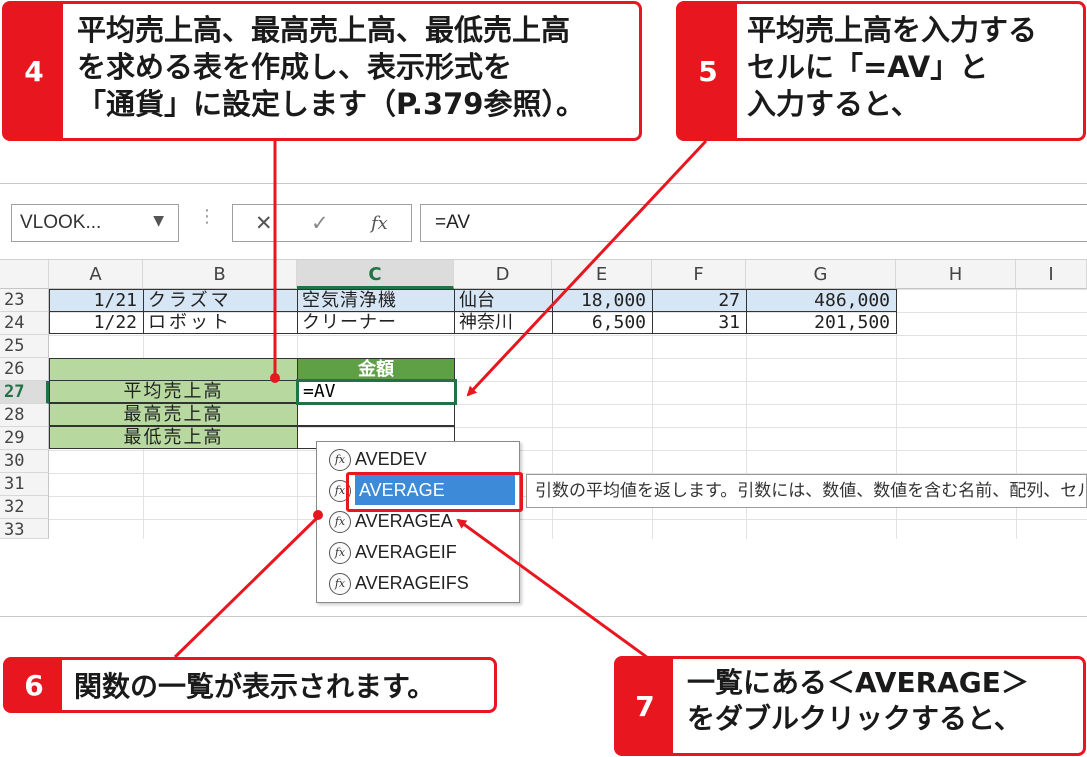 The width and height of the screenshot is (1087, 757). Describe the element at coordinates (858, 700) in the screenshot. I see `callout-text-7: 一覧にある＜AVERAGE＞ をダブルクリックすると、` at that location.